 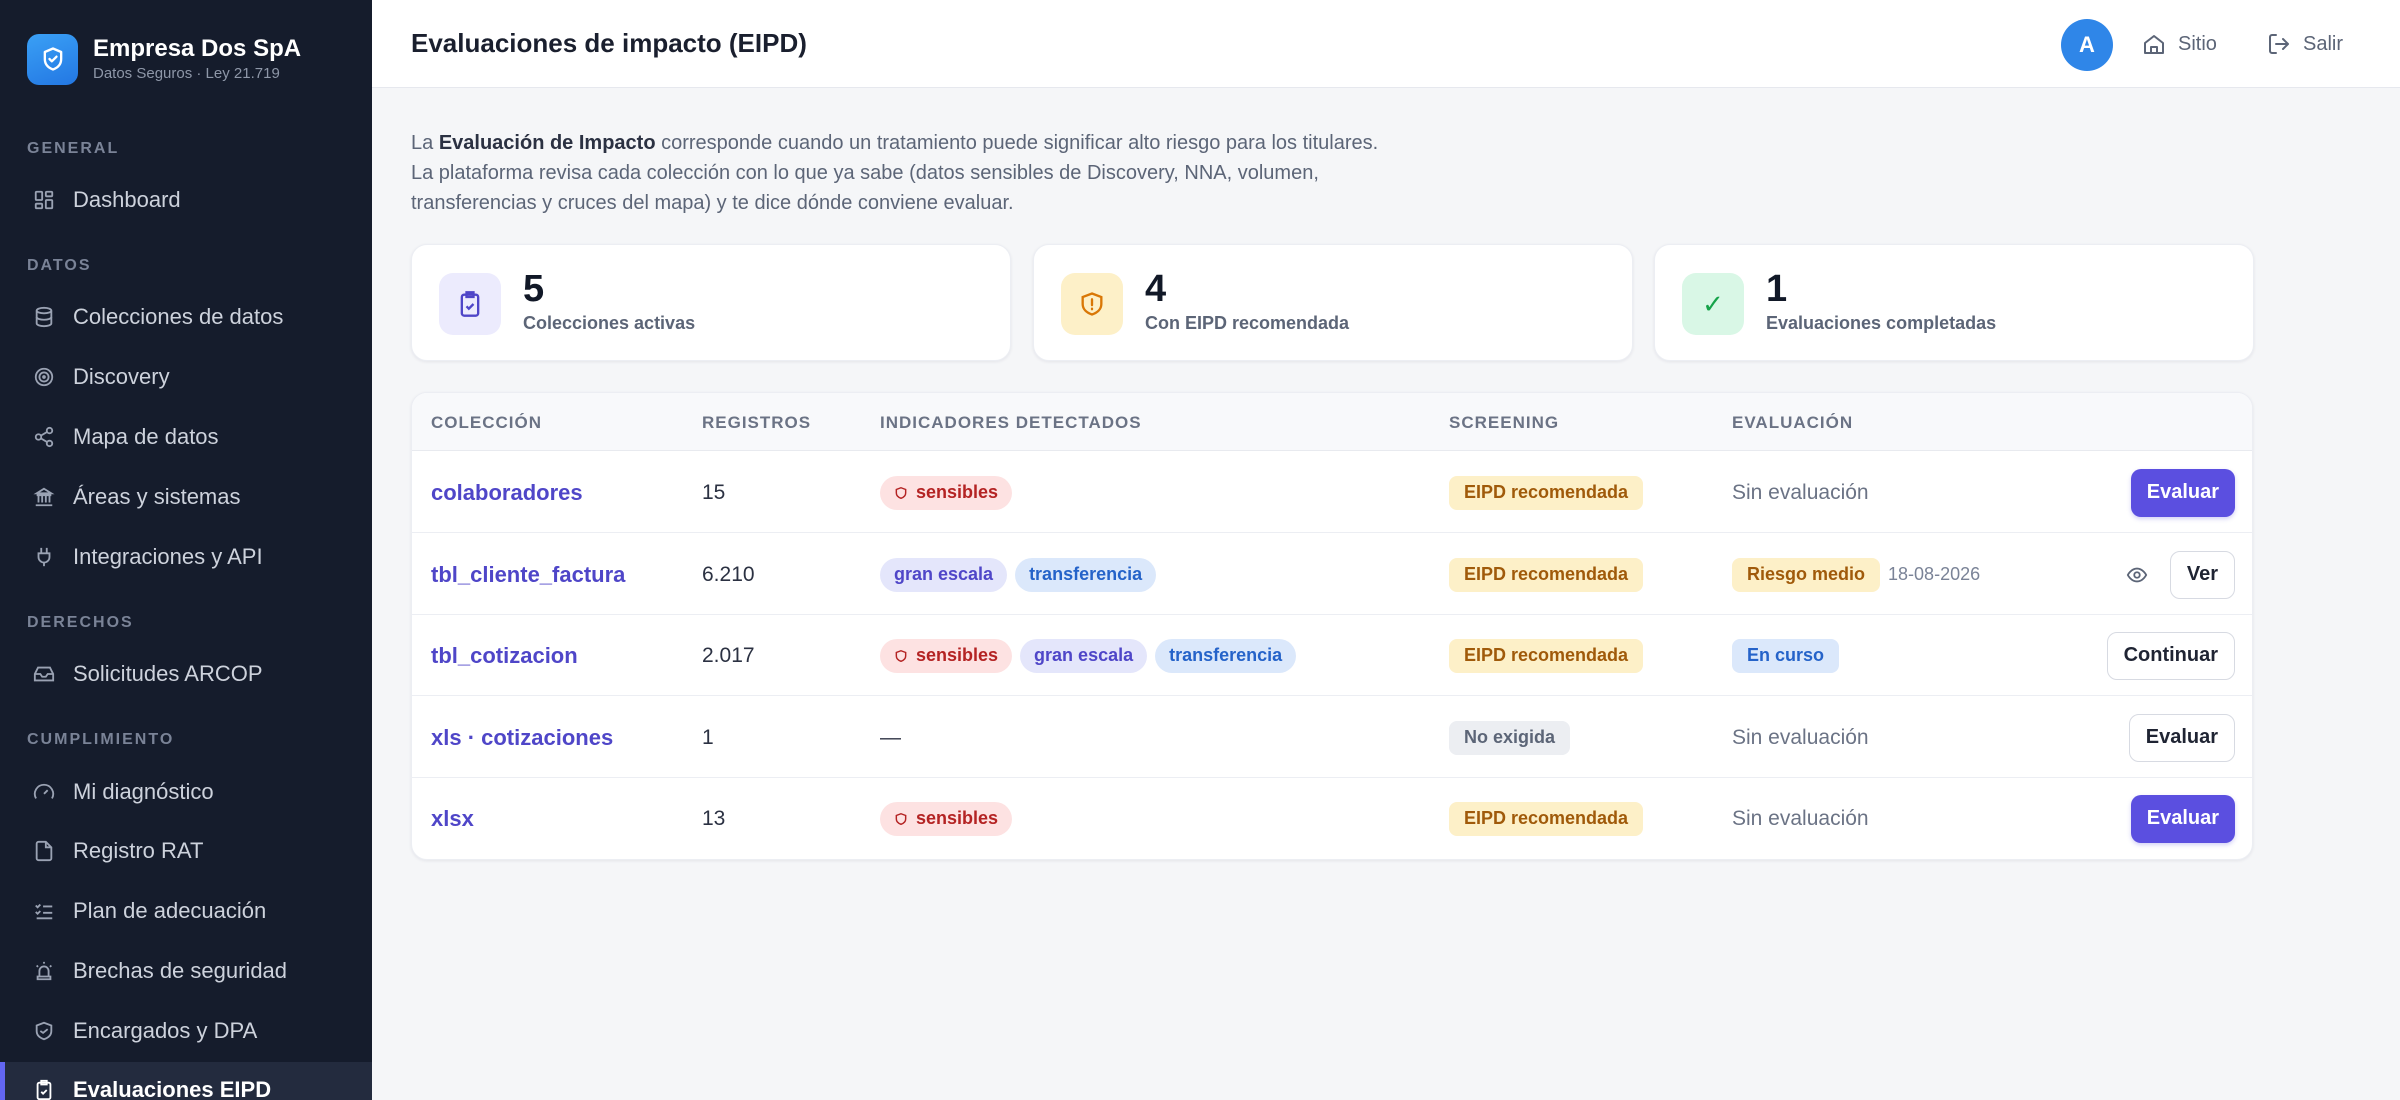 What do you see at coordinates (44, 377) in the screenshot?
I see `radar-icon` at bounding box center [44, 377].